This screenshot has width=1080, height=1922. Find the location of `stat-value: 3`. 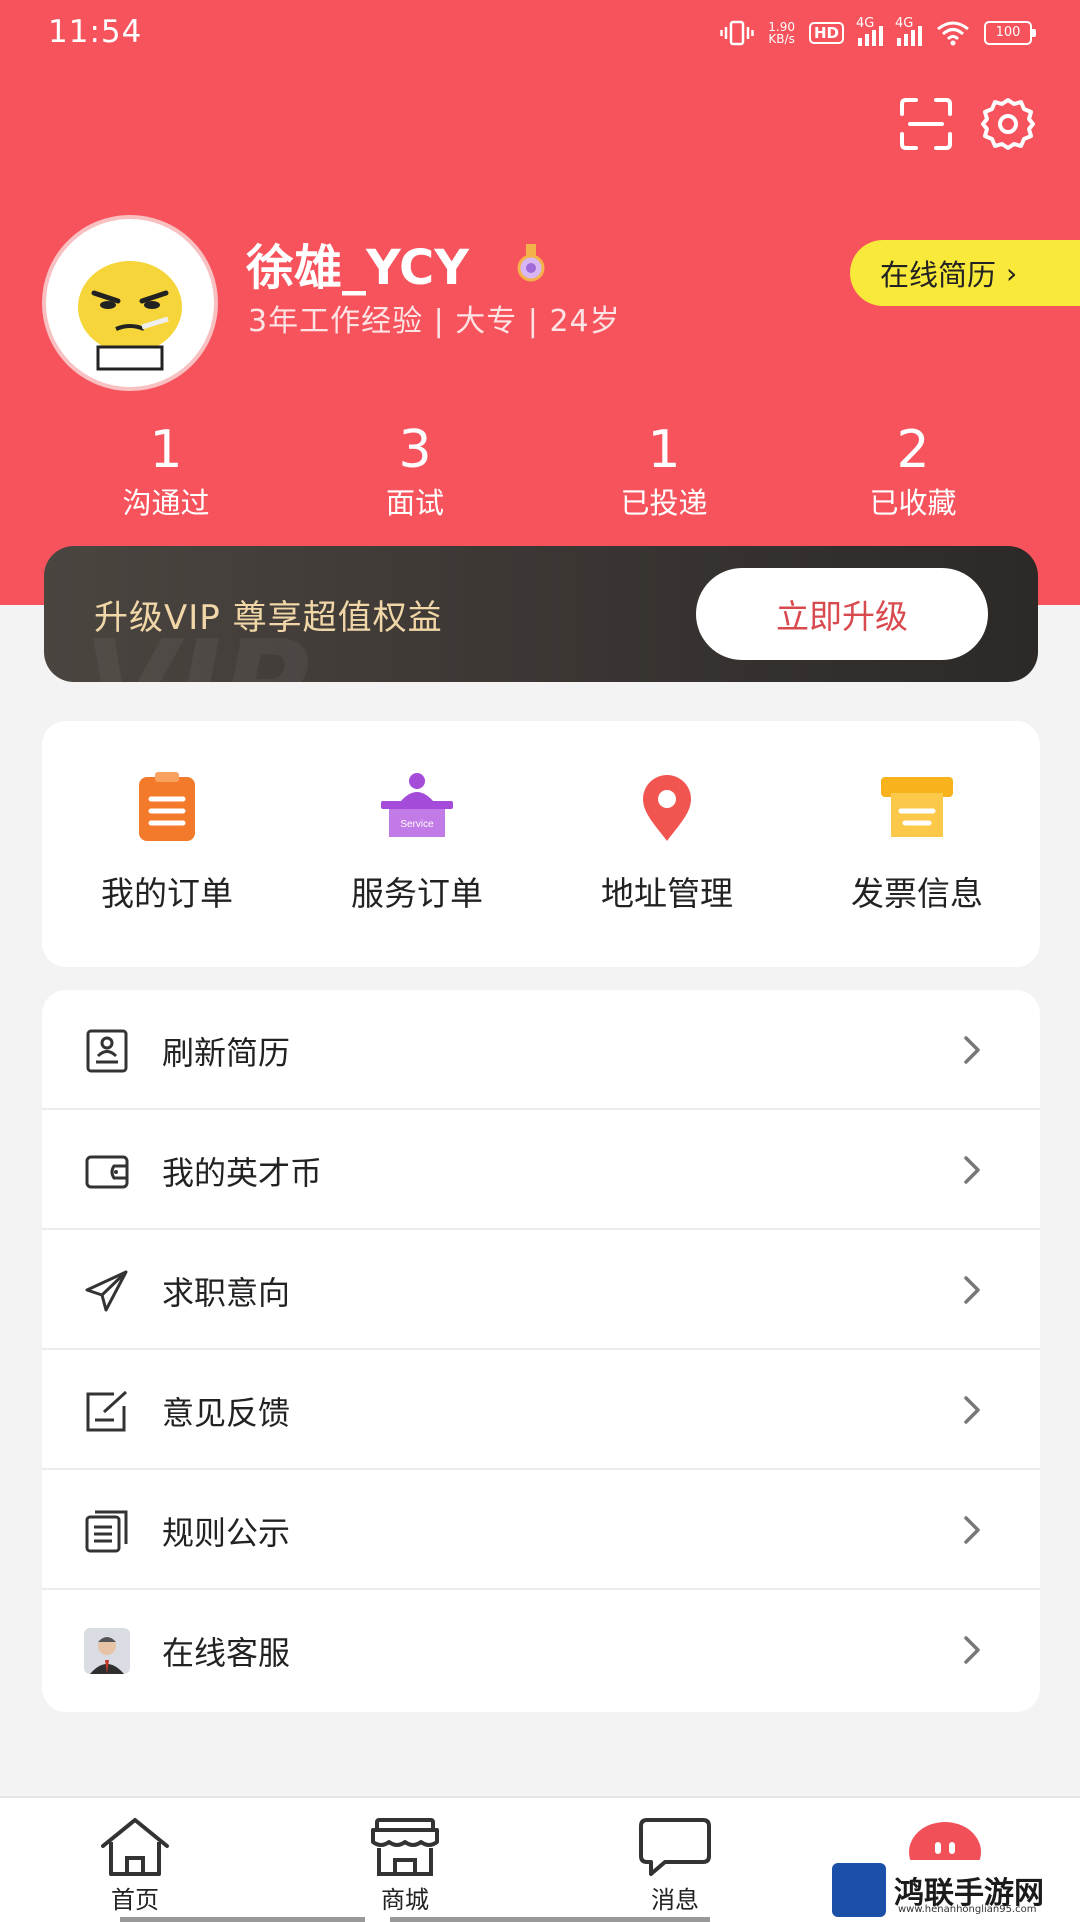

stat-value: 3 is located at coordinates (415, 450).